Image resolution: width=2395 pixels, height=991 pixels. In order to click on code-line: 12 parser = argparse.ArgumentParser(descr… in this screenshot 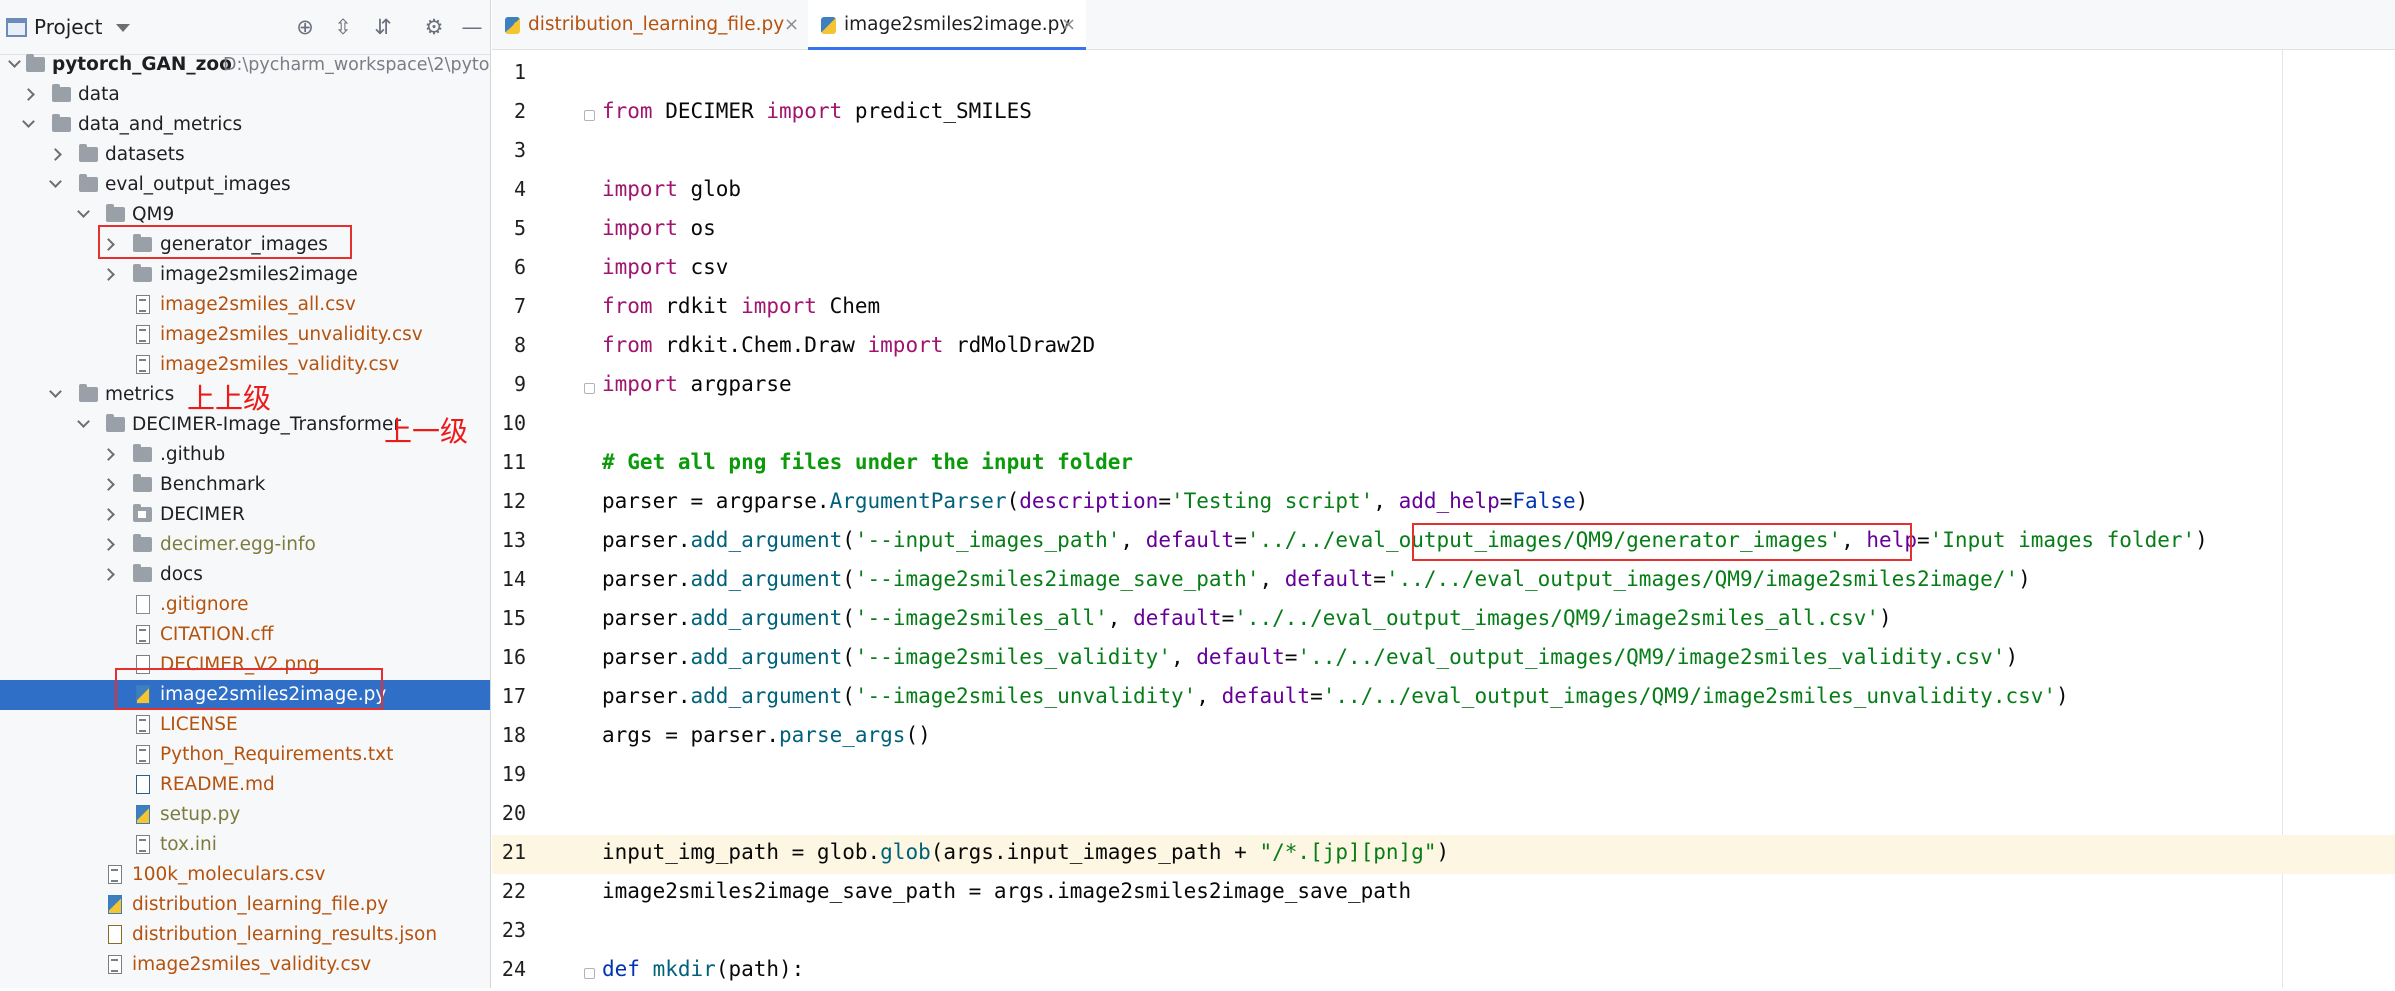, I will do `click(1443, 503)`.